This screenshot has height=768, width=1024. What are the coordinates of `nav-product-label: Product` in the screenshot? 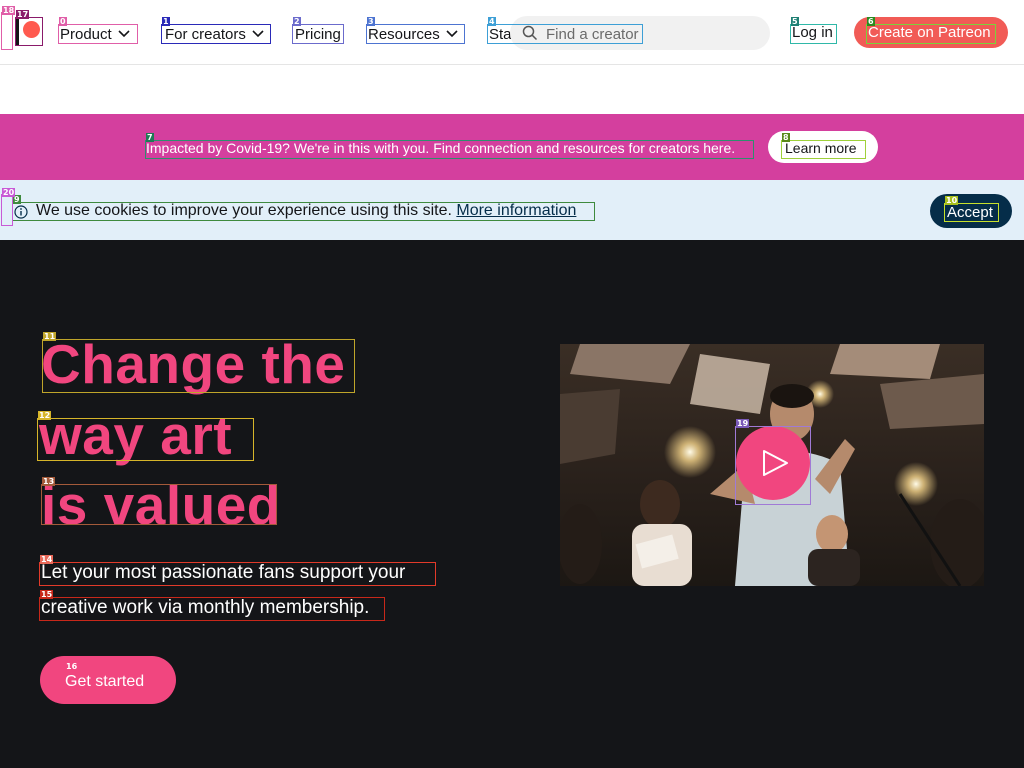 It's located at (86, 34).